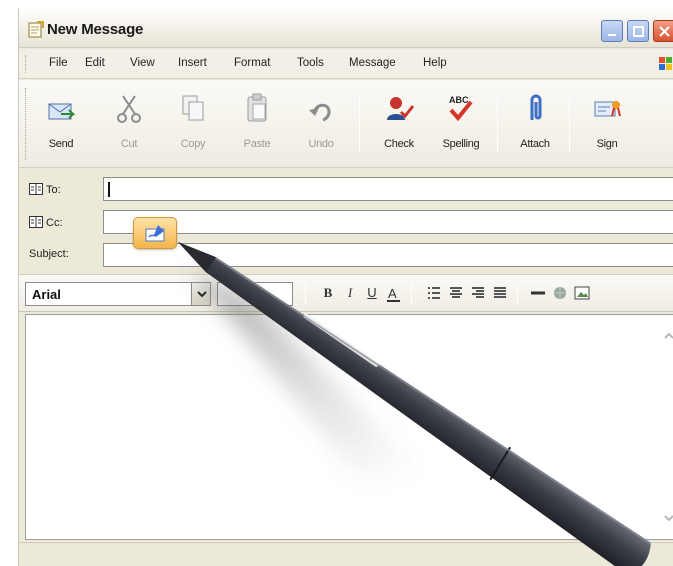 The height and width of the screenshot is (566, 673). I want to click on spelling-button: ABC Spelling, so click(461, 124).